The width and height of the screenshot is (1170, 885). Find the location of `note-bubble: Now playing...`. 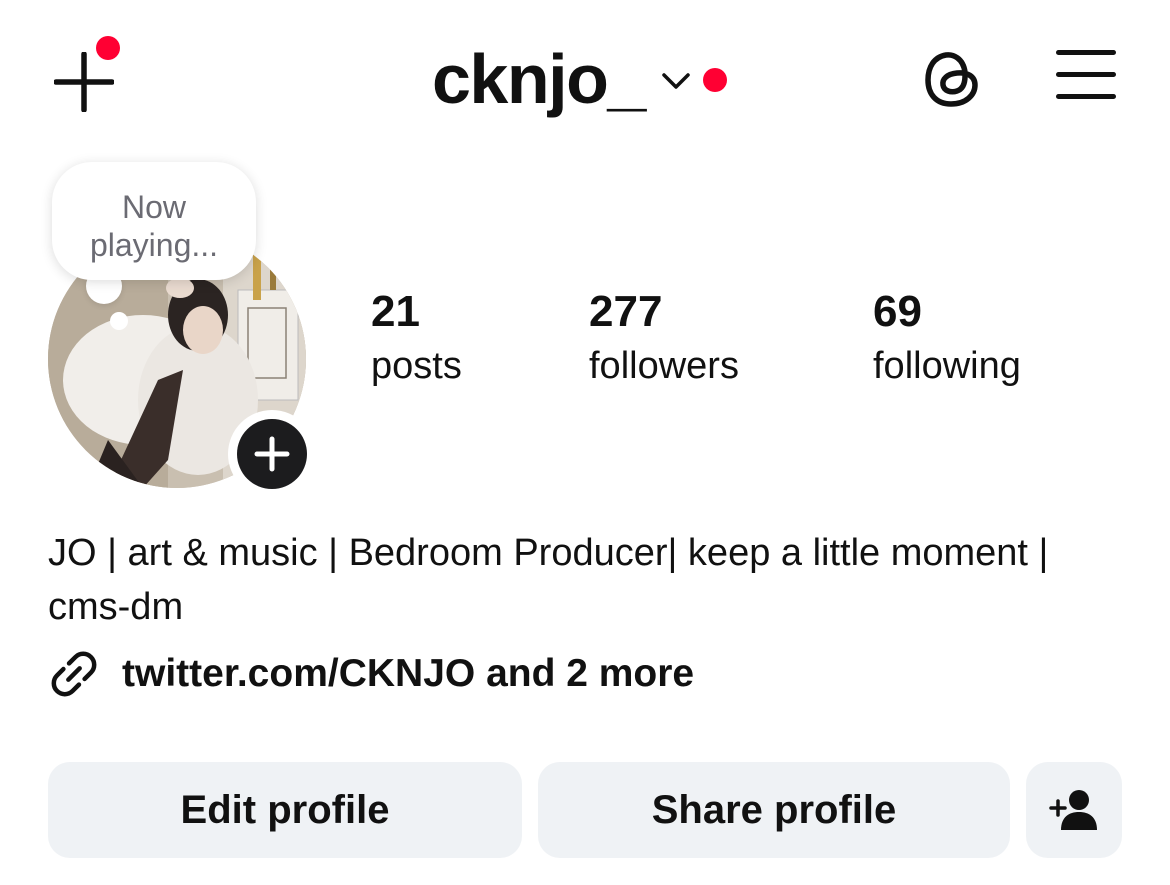

note-bubble: Now playing... is located at coordinates (154, 221).